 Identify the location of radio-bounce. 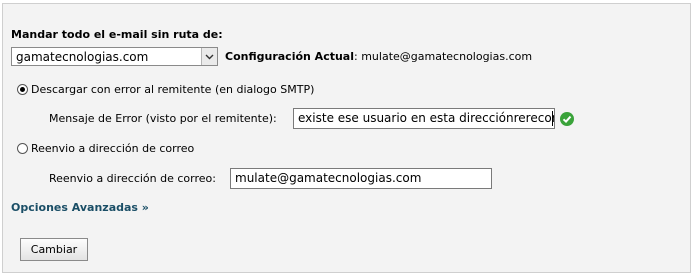
(22, 89).